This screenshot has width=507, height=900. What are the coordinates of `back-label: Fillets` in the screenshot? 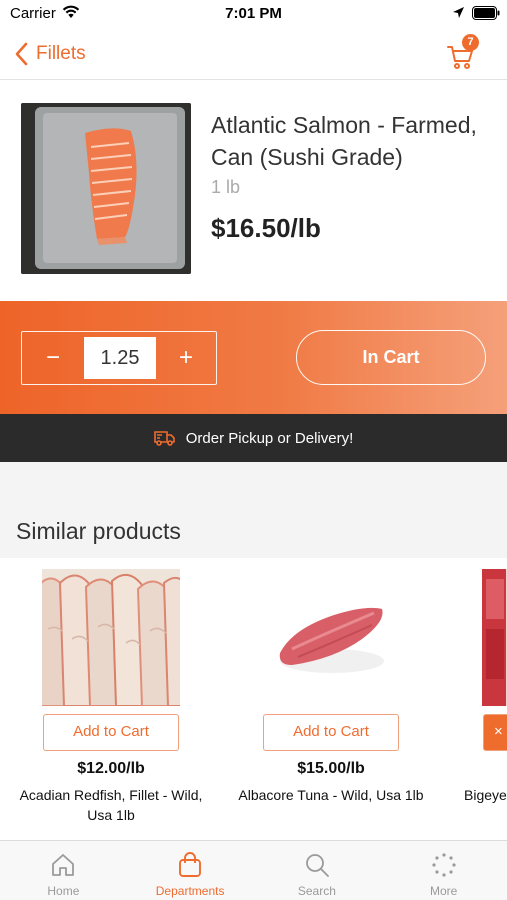 It's located at (61, 53).